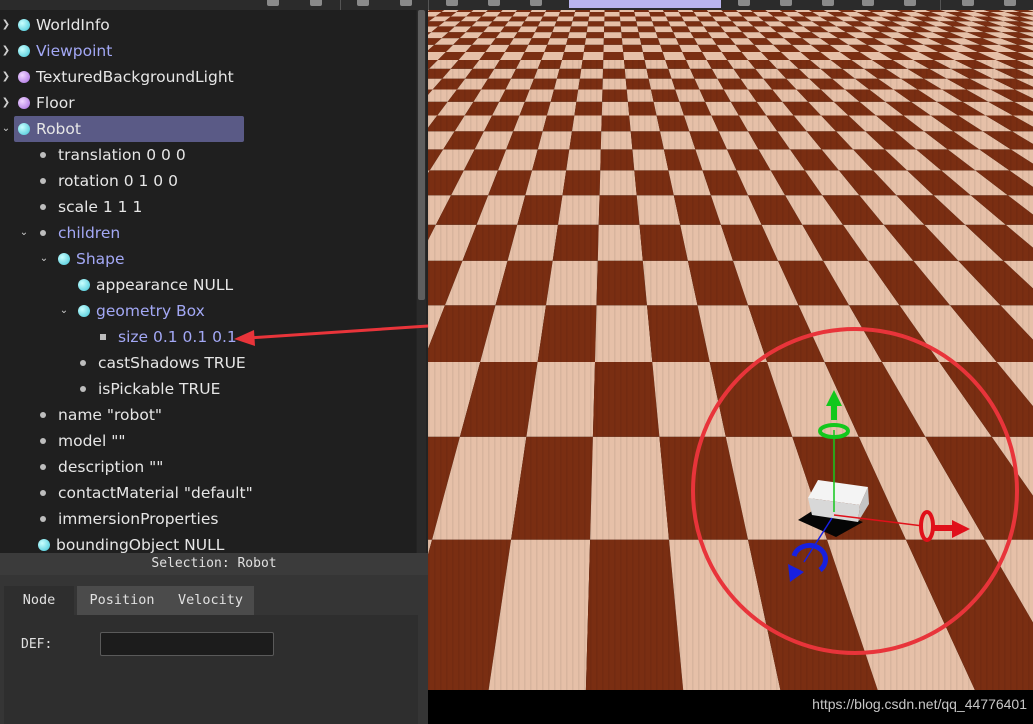 The height and width of the screenshot is (724, 1033). What do you see at coordinates (868, 3) in the screenshot?
I see `fast-button` at bounding box center [868, 3].